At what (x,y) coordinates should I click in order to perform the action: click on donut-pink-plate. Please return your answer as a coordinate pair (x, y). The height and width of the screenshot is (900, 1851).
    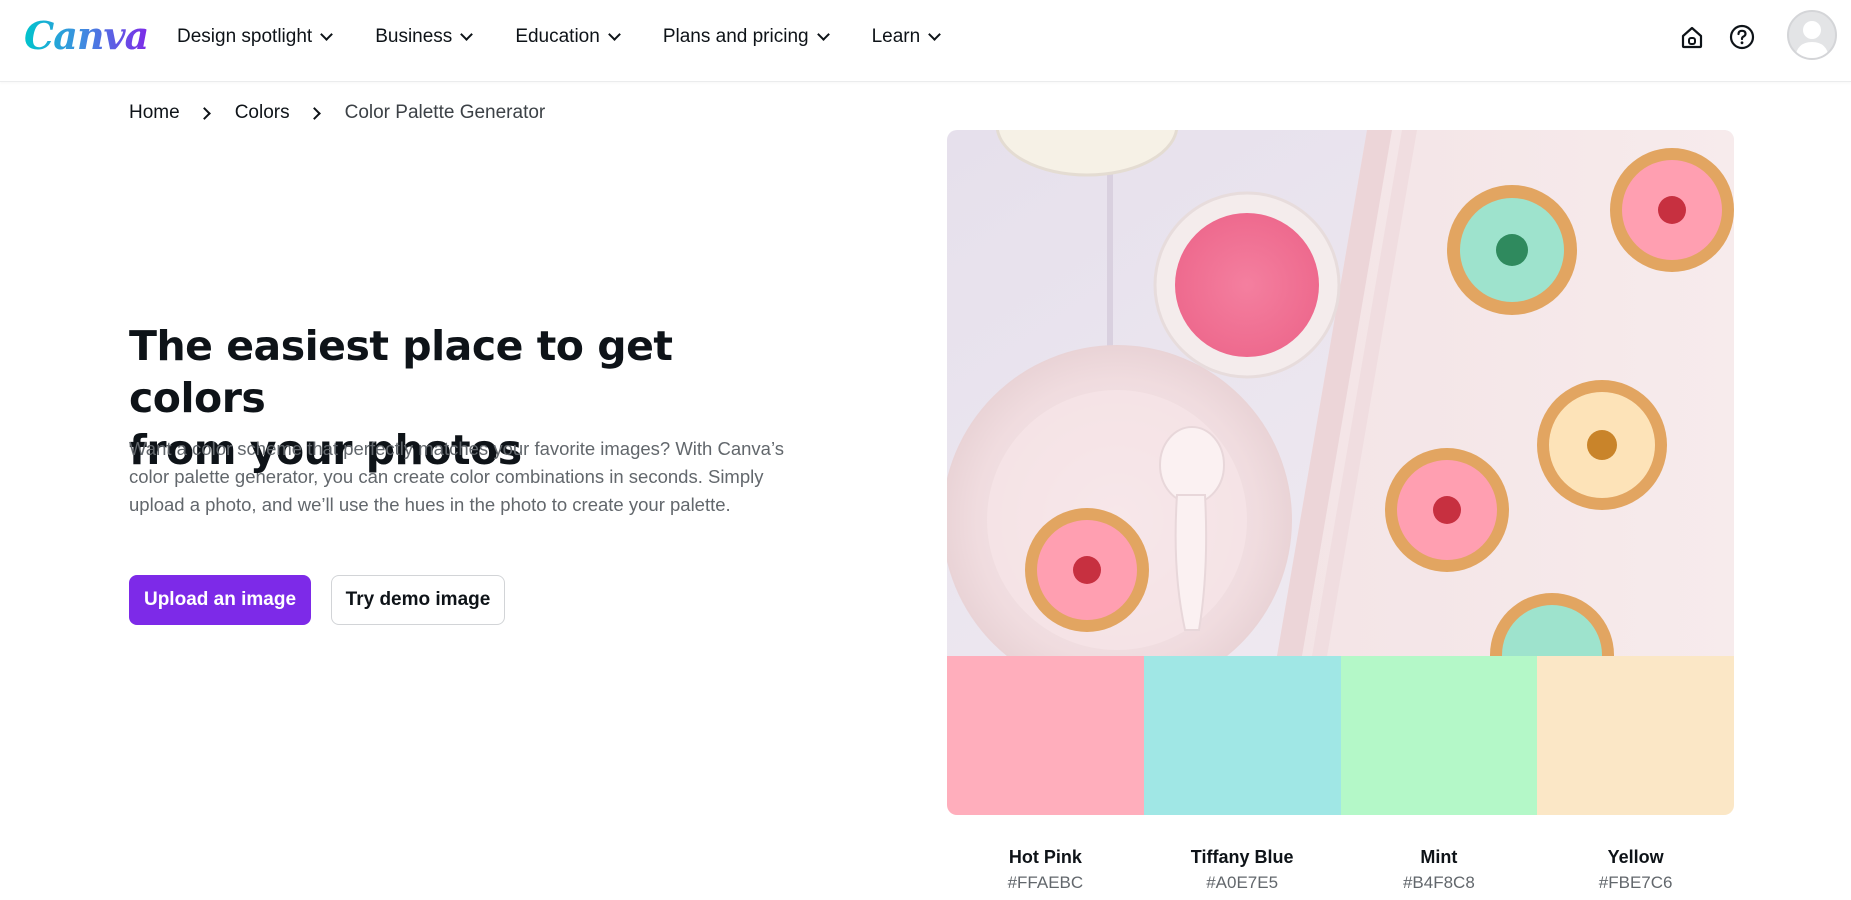
    Looking at the image, I should click on (1087, 570).